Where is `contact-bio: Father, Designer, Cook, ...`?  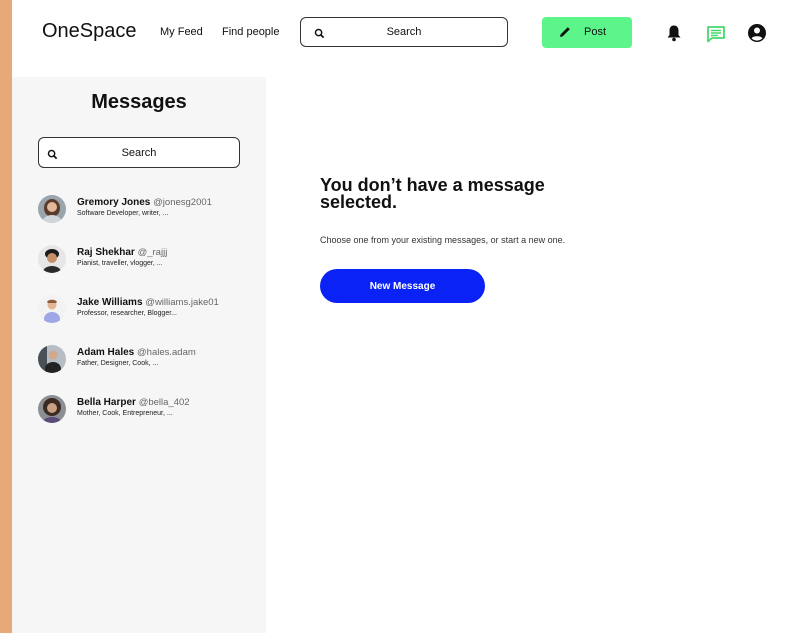
contact-bio: Father, Designer, Cook, ... is located at coordinates (118, 363).